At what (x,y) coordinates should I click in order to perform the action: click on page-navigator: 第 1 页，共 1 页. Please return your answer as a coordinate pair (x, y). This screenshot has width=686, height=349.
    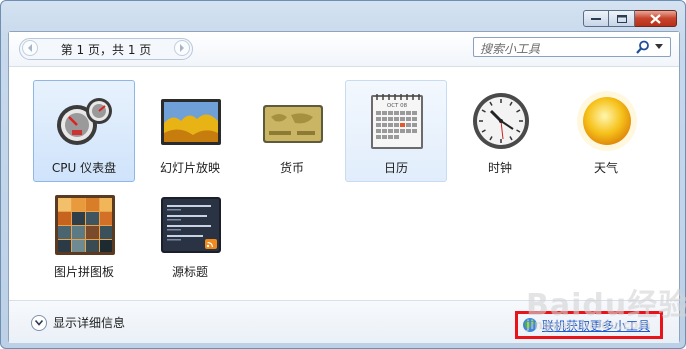
    Looking at the image, I should click on (106, 49).